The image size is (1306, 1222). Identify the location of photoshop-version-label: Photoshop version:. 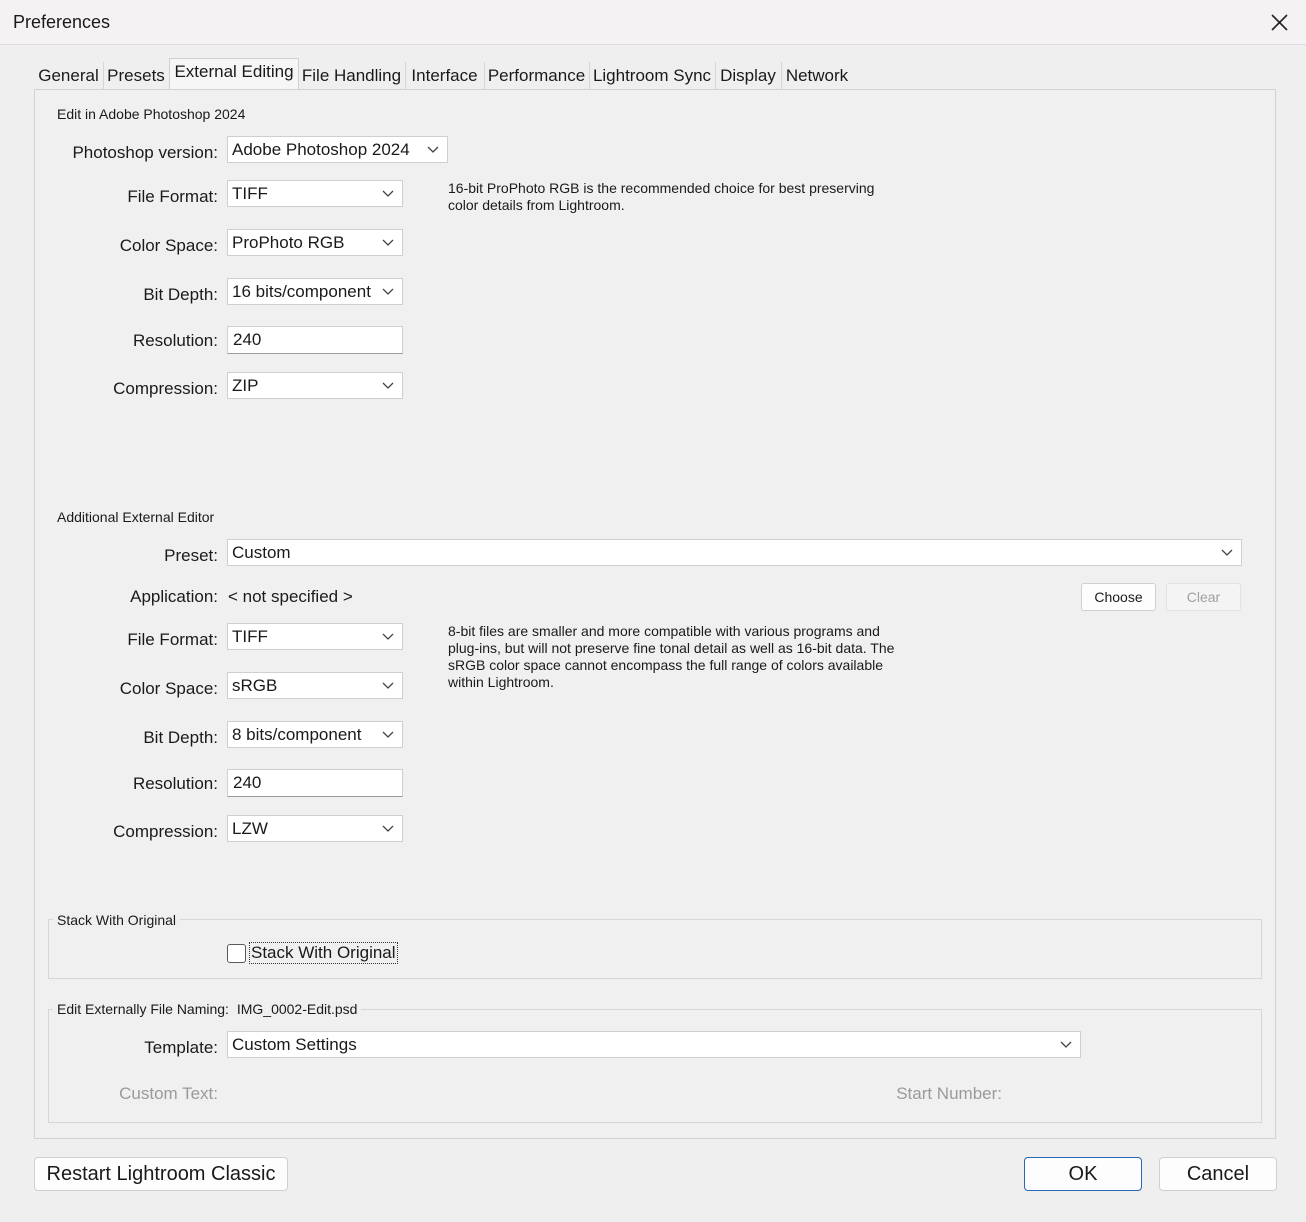
(145, 152).